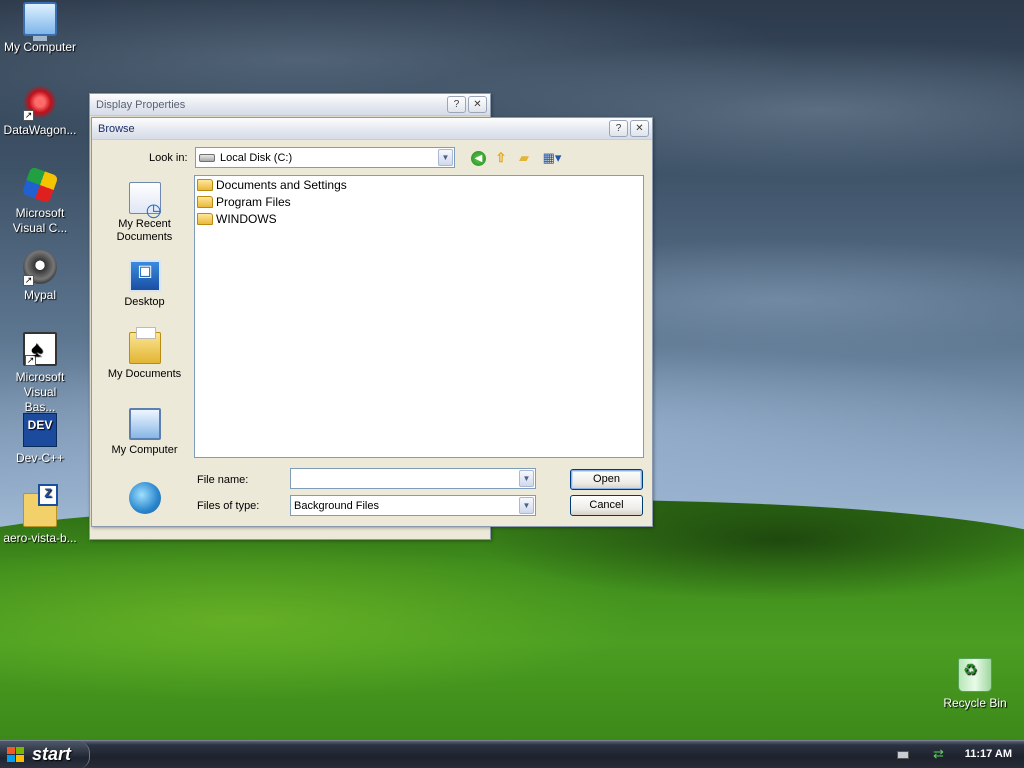 Image resolution: width=1024 pixels, height=768 pixels. What do you see at coordinates (413, 478) in the screenshot?
I see `file-name-field: ▼` at bounding box center [413, 478].